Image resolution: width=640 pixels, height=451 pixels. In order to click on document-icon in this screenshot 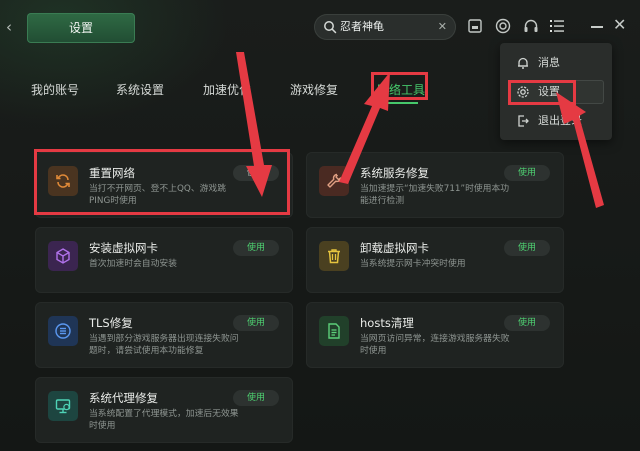, I will do `click(334, 331)`.